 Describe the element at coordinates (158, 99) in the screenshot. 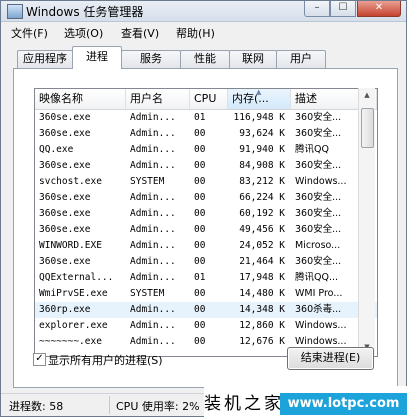

I see `column-user-name: 用户名` at that location.